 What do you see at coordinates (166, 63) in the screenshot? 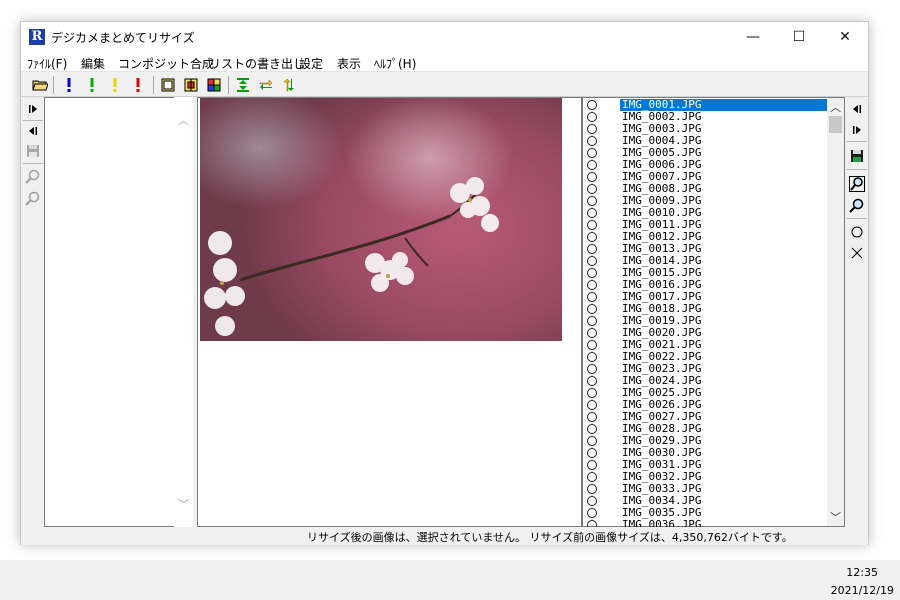
I see `menu-composite: コンポジット合成` at bounding box center [166, 63].